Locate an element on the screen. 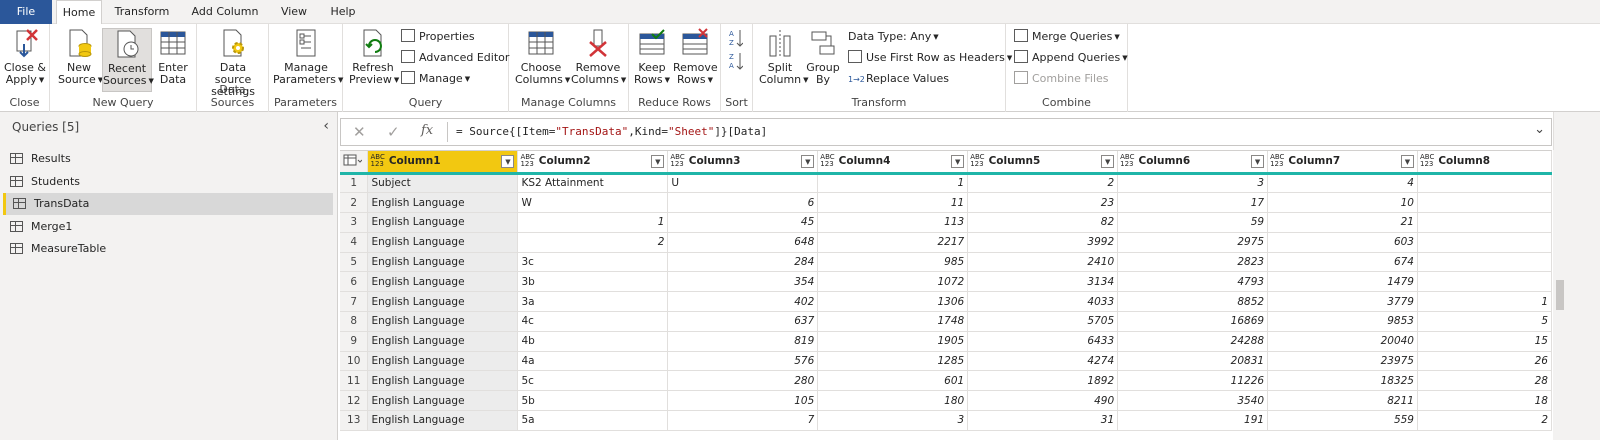 This screenshot has width=1600, height=440. table-cell: 59 is located at coordinates (1193, 222).